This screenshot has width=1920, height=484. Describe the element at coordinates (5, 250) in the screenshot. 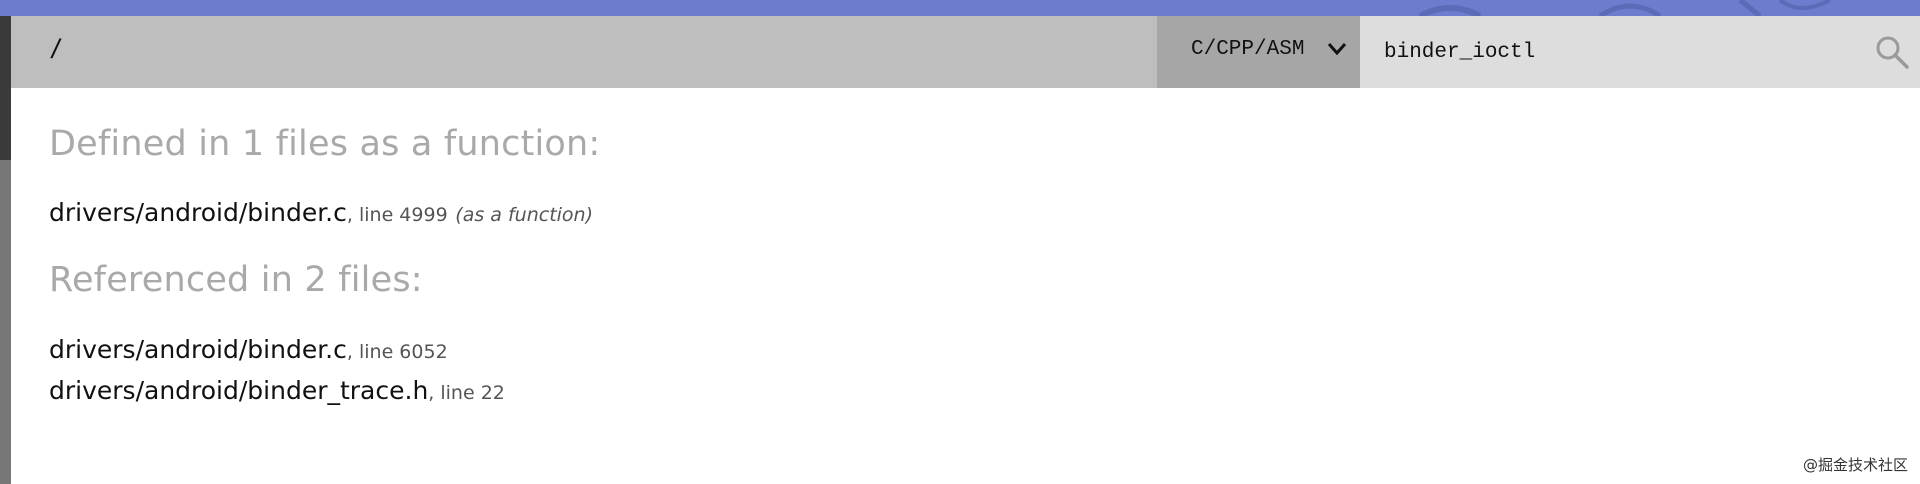

I see `left-sidebar-edge` at that location.